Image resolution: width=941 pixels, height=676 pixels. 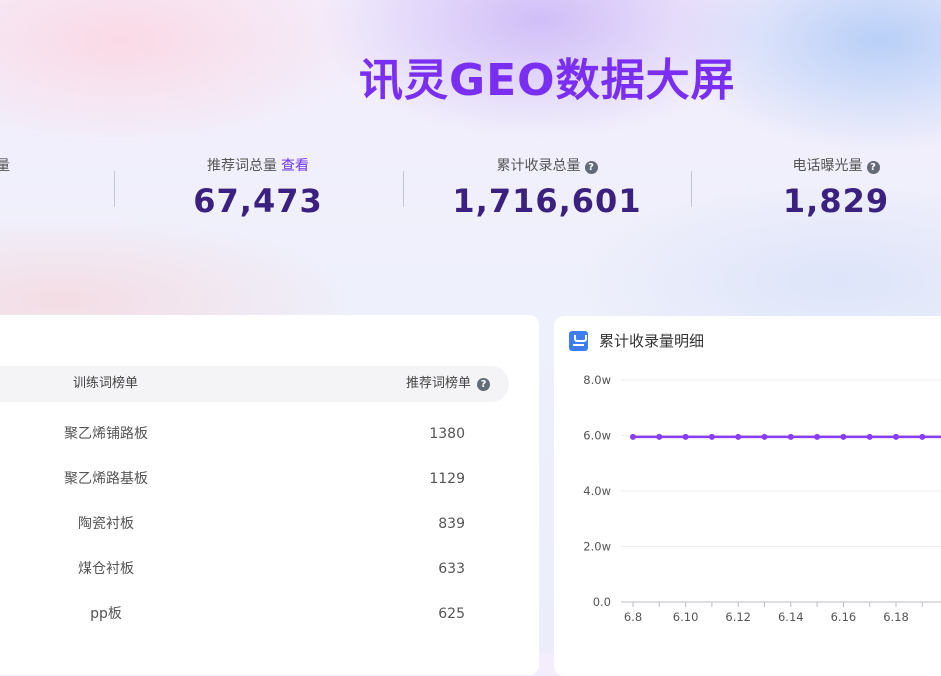 I want to click on view-link: 查看, so click(x=295, y=166).